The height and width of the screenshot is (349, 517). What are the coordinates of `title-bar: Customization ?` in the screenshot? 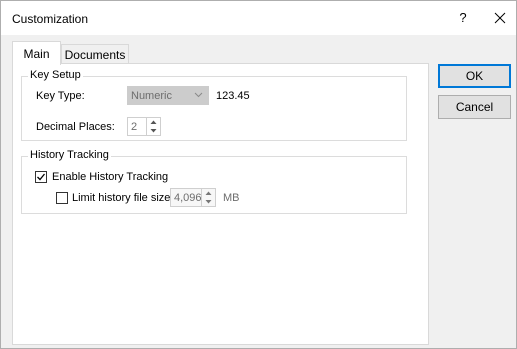 It's located at (258, 18).